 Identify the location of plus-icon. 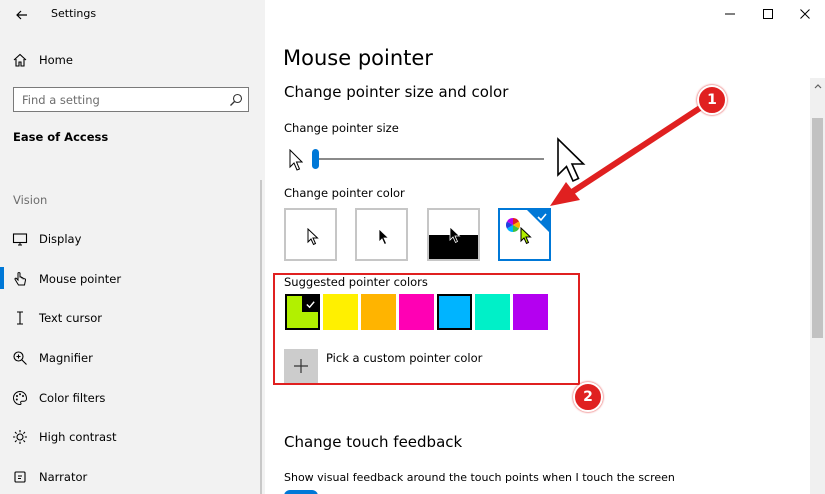
(301, 366).